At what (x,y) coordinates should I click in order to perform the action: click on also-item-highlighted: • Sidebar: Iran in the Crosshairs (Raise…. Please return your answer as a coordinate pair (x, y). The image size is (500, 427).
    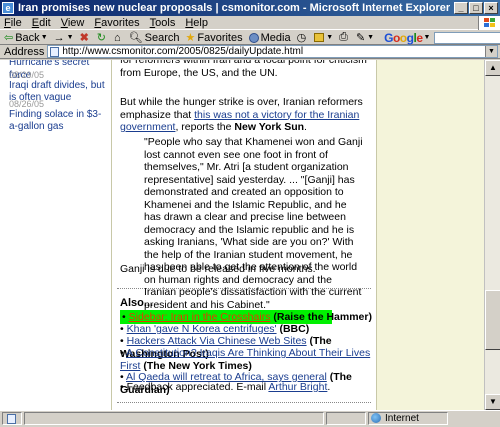
    Looking at the image, I should click on (246, 317).